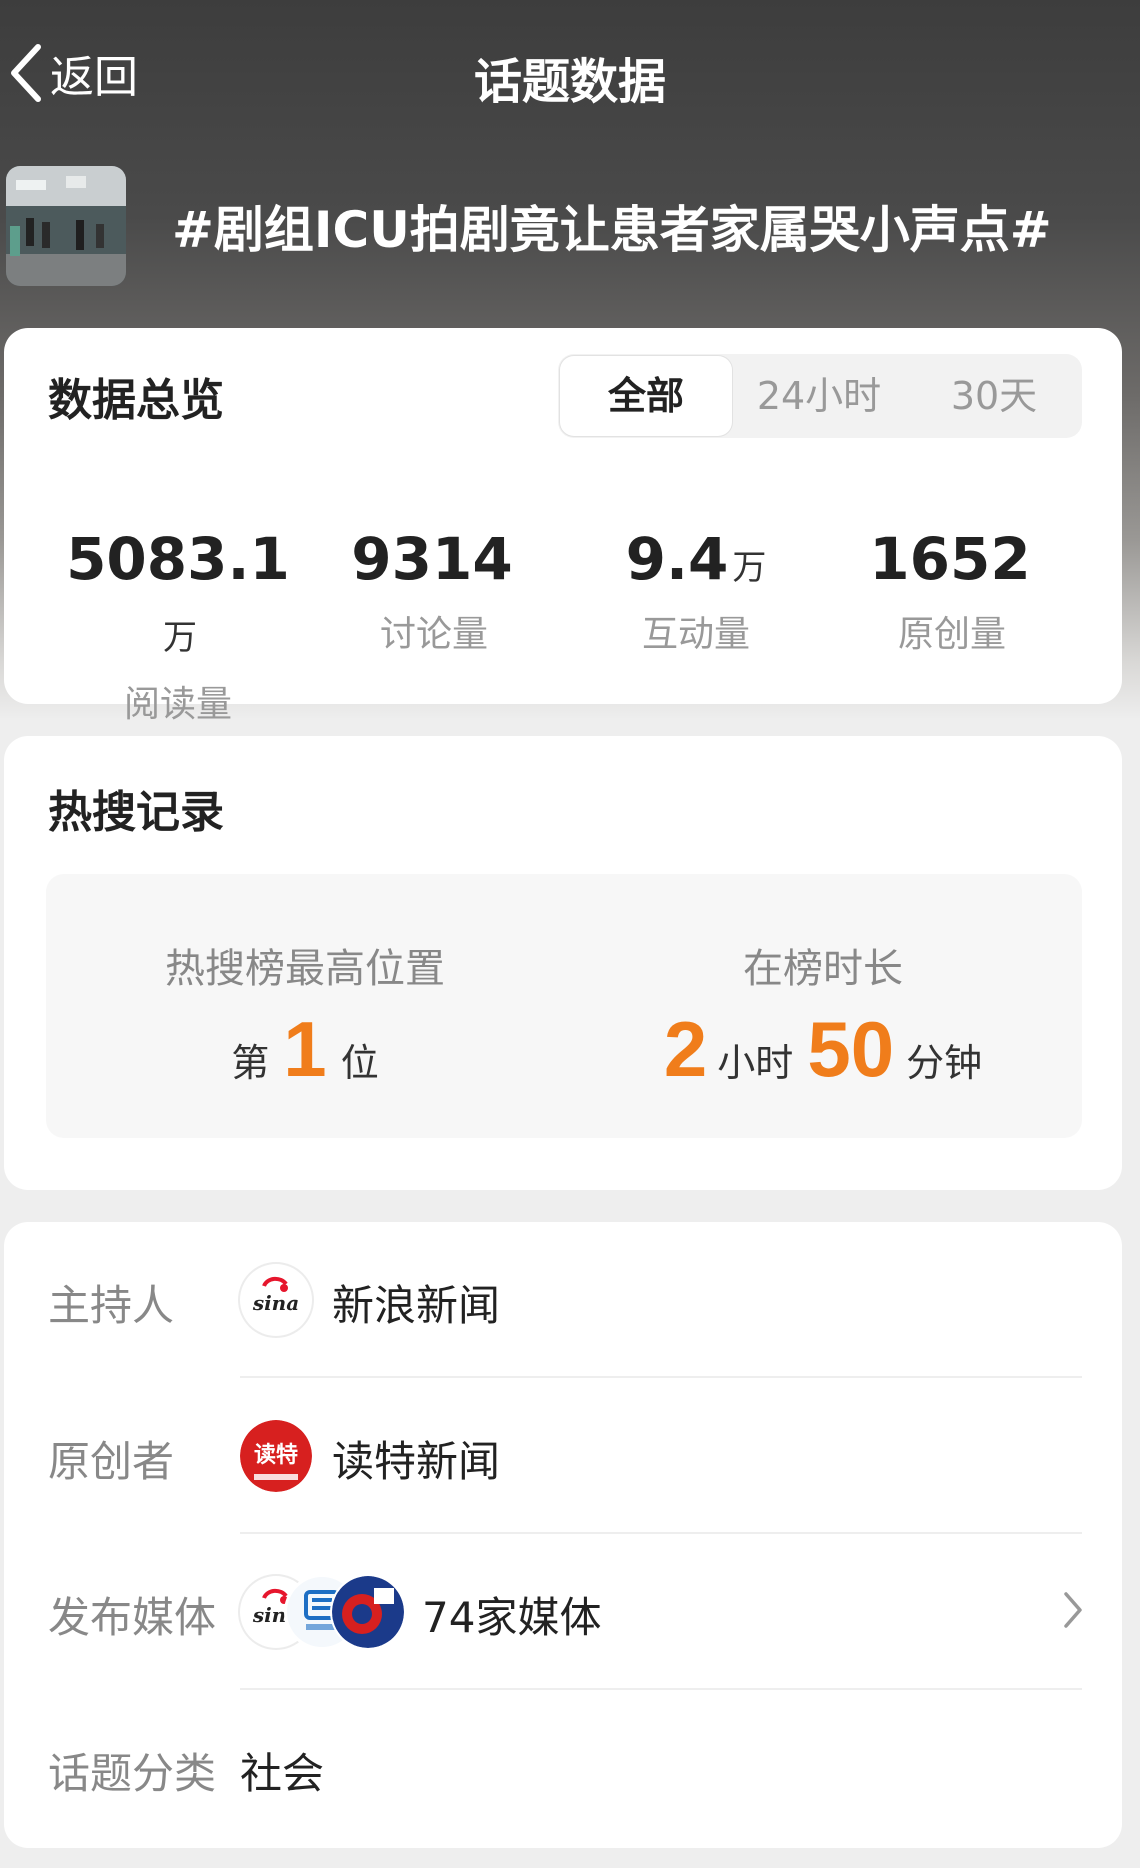 This screenshot has width=1140, height=1868. I want to click on tab-24h: 24小时, so click(819, 396).